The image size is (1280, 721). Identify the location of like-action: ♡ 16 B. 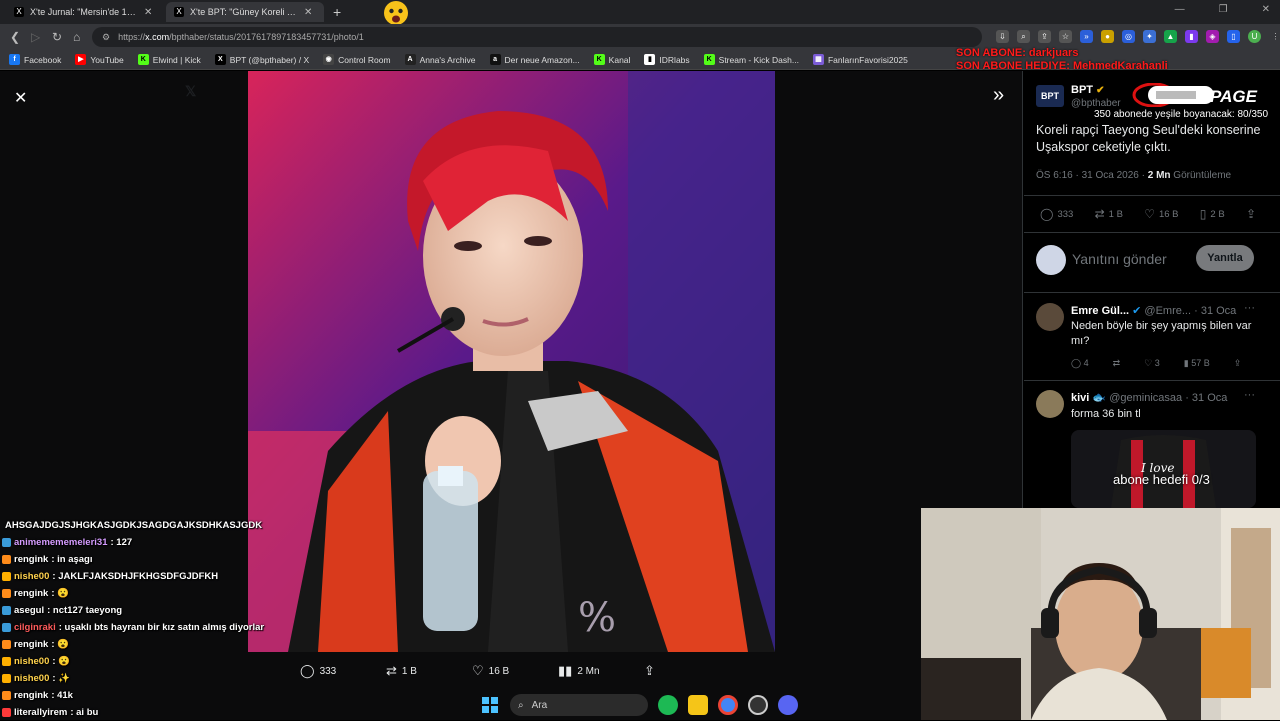
(515, 671).